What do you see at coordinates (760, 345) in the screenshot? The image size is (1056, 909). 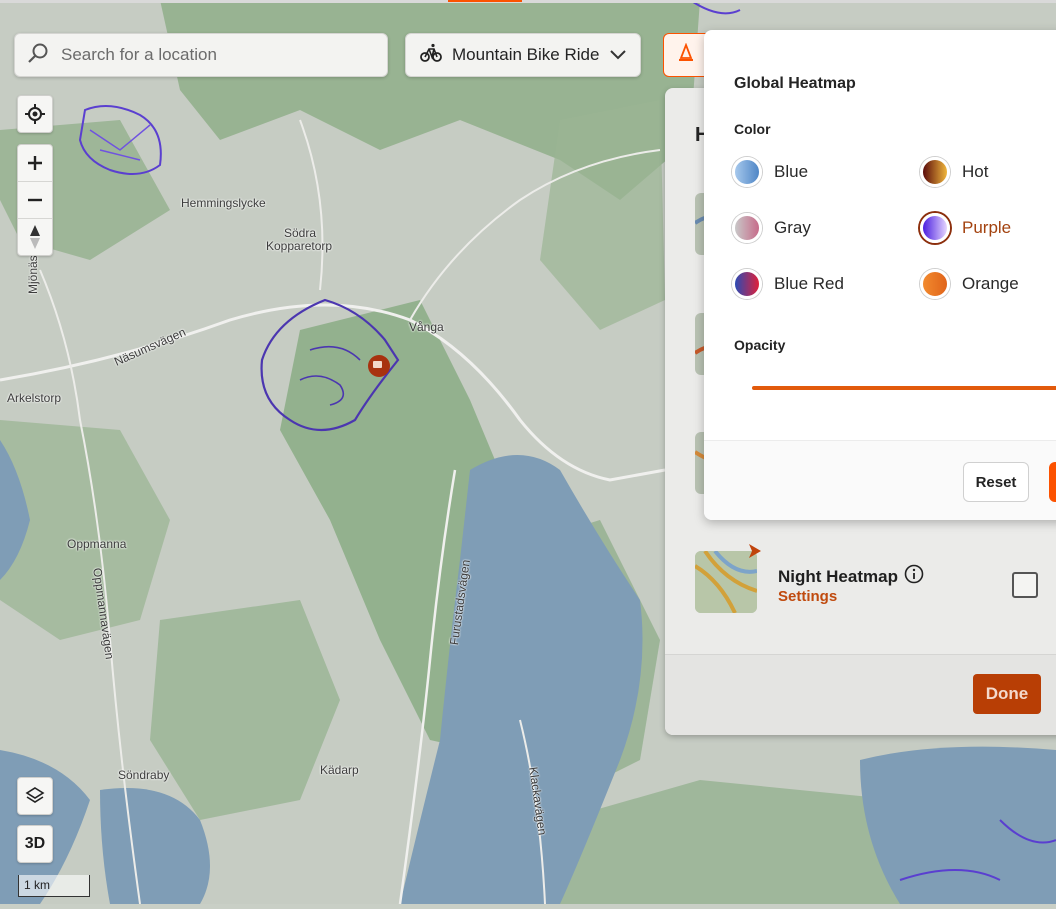 I see `opacity-section-label: Opacity` at bounding box center [760, 345].